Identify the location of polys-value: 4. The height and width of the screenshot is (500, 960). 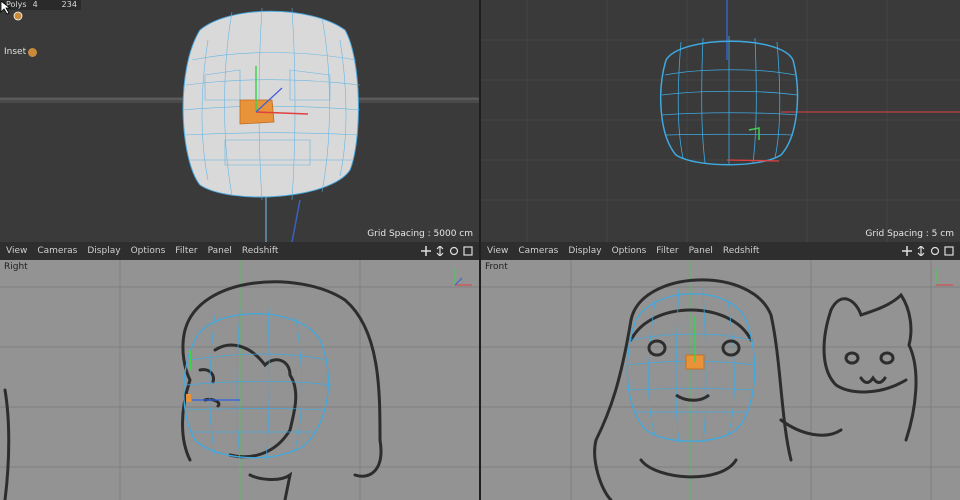
(35, 4).